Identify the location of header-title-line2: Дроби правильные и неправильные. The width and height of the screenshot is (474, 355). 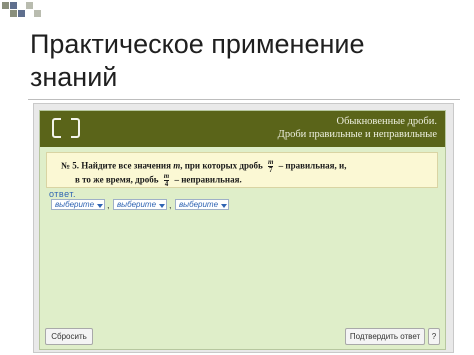
(357, 134).